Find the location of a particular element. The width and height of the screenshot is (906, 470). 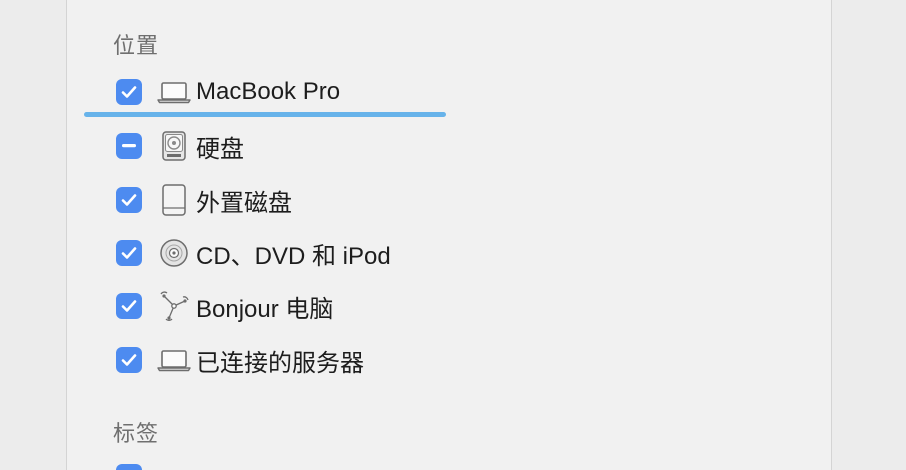

cd-dvd-ipod-label: CD、DVD 和 iPod is located at coordinates (293, 256).